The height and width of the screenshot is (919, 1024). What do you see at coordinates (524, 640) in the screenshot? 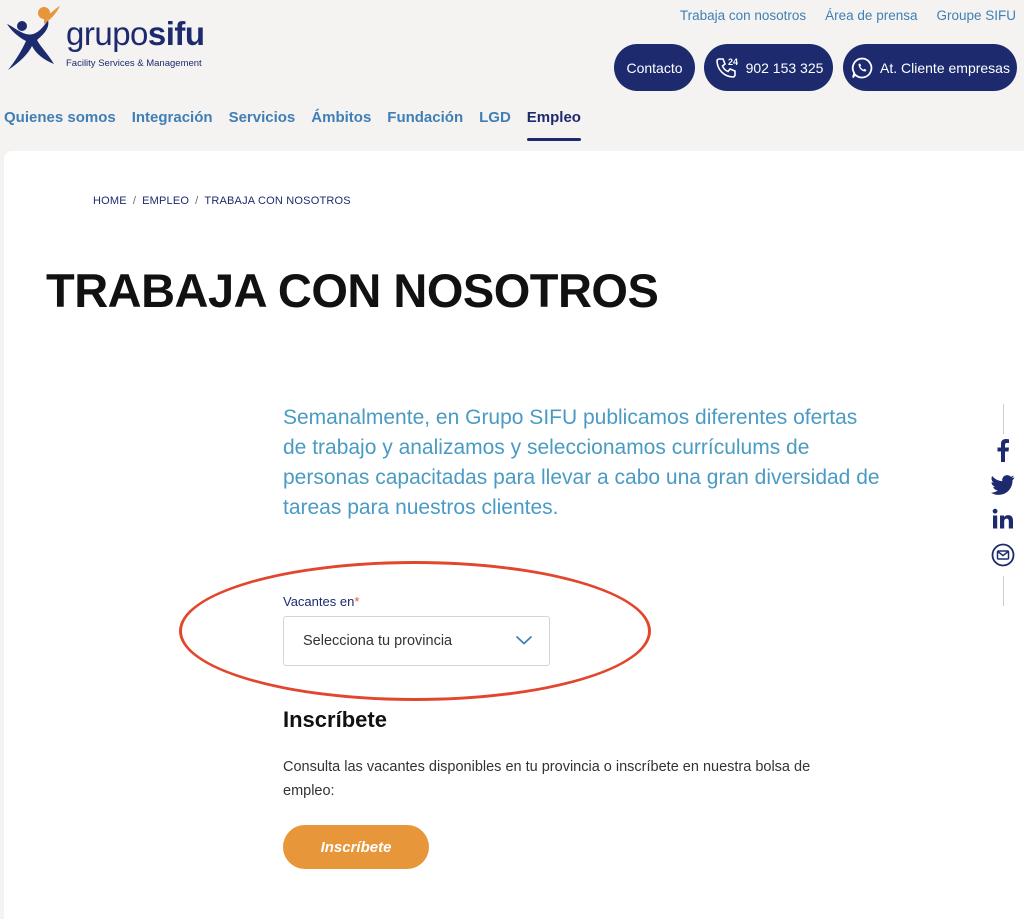
I see `chevron-down-icon` at bounding box center [524, 640].